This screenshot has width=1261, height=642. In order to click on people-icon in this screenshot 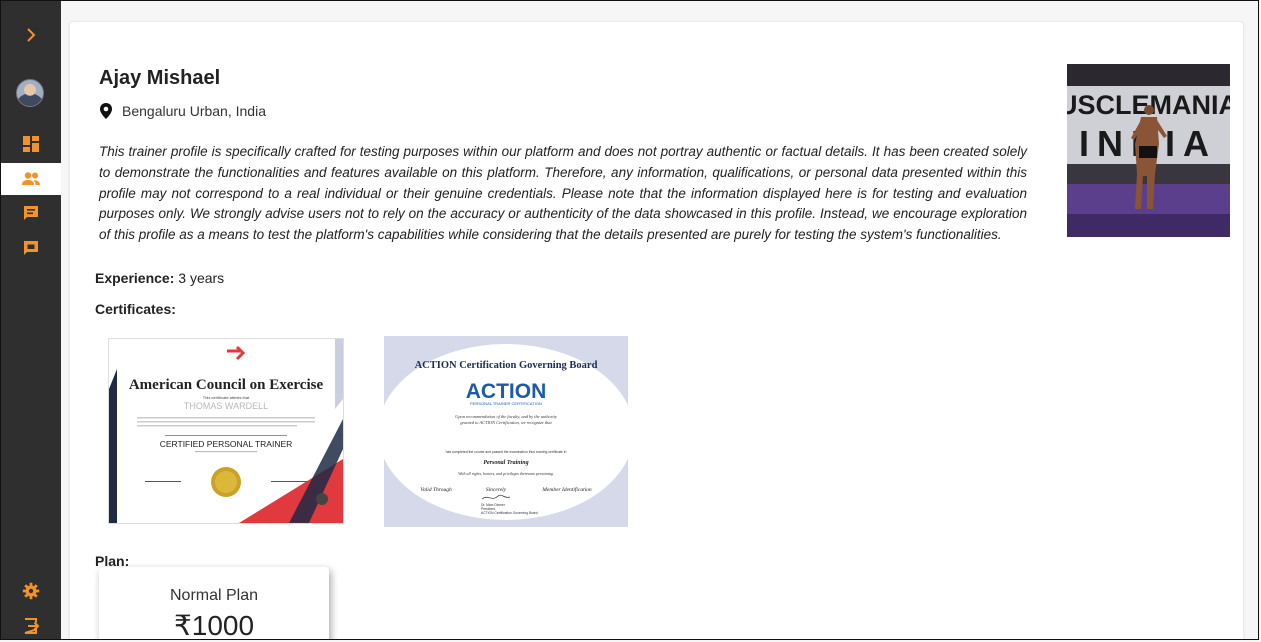, I will do `click(31, 178)`.